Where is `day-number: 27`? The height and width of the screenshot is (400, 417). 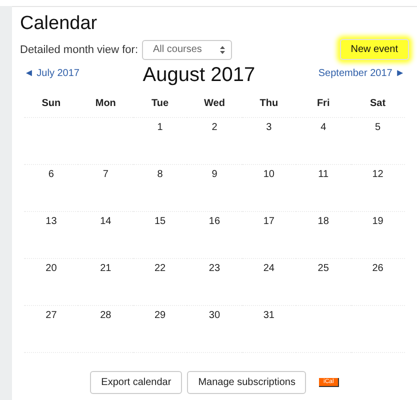 day-number: 27 is located at coordinates (51, 315).